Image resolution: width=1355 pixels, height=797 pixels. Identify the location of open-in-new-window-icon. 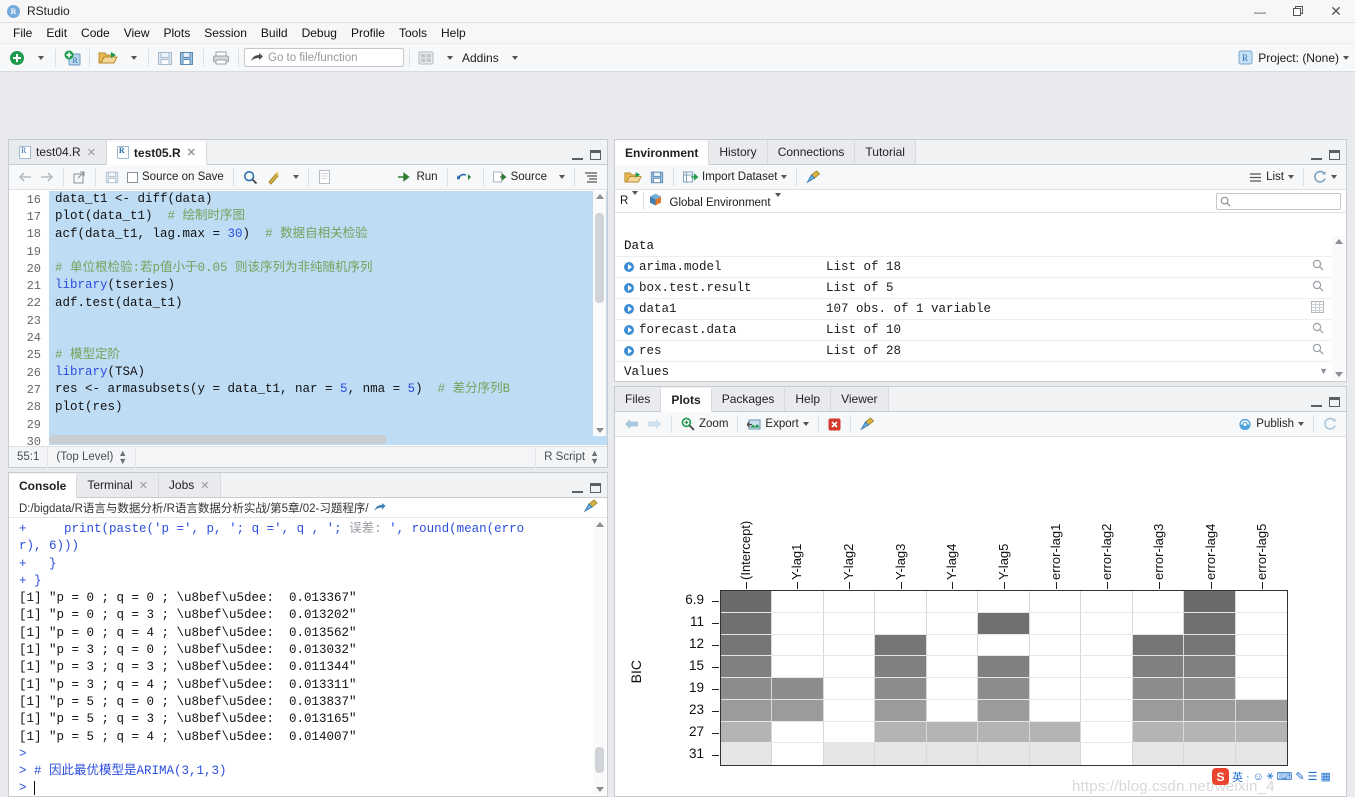
(379, 507).